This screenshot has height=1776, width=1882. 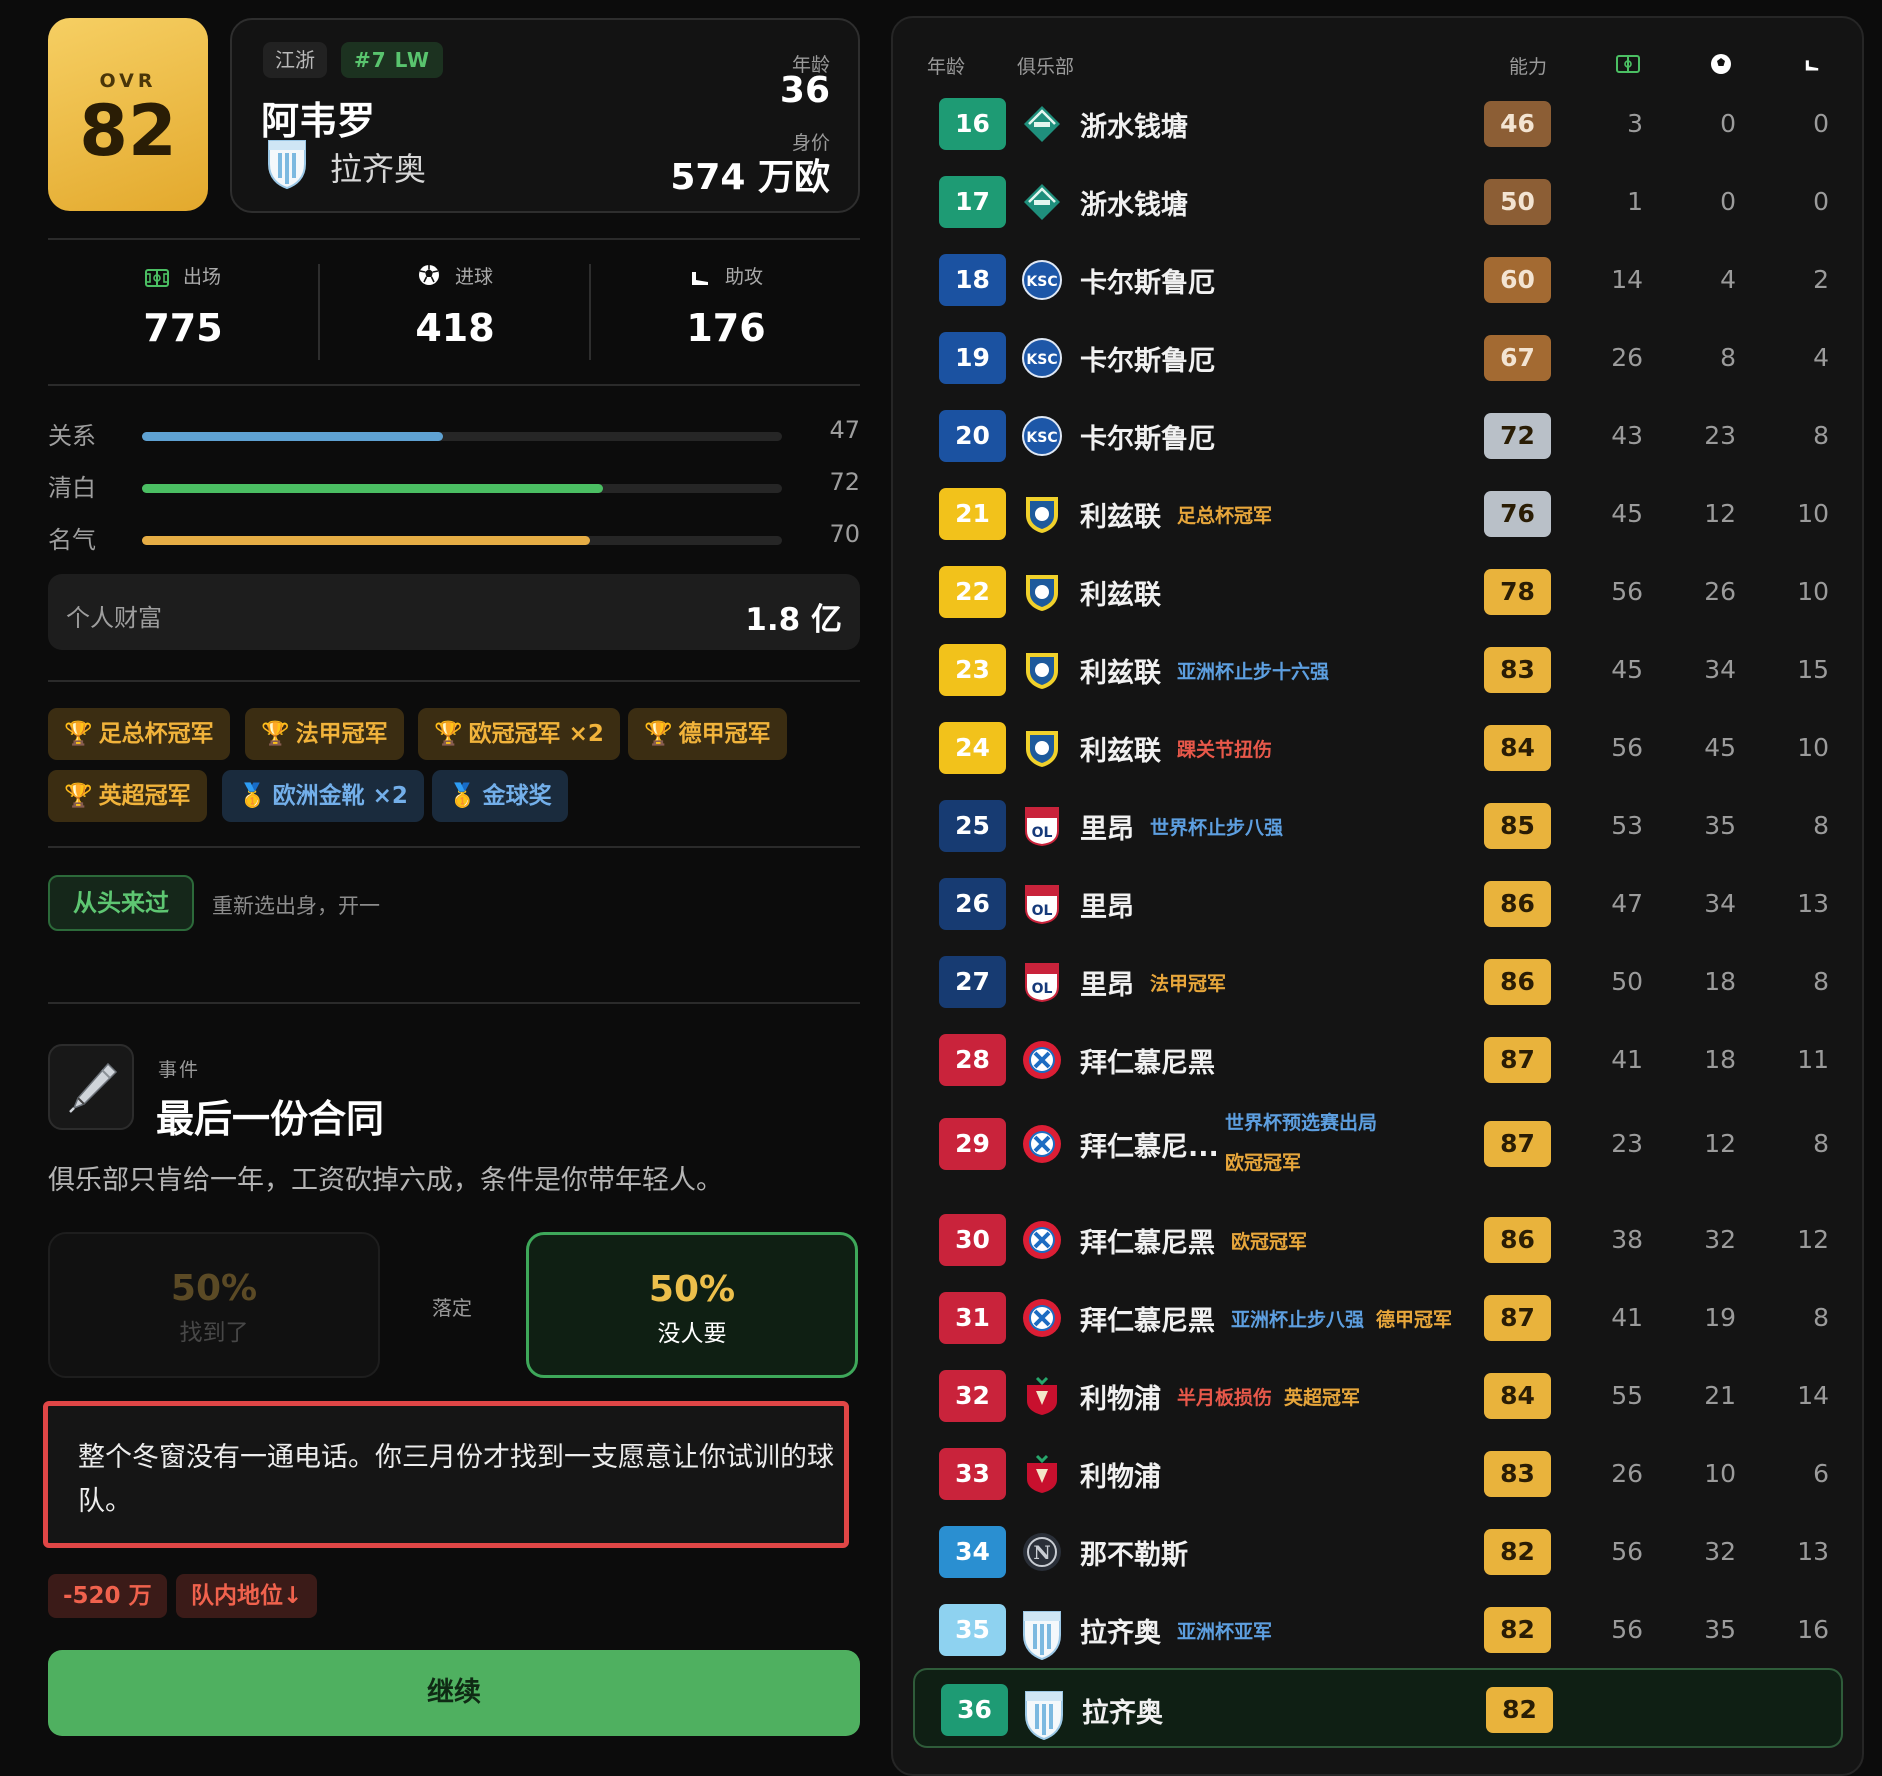 I want to click on club-name: 卡尔斯鲁厄, so click(x=1147, y=439).